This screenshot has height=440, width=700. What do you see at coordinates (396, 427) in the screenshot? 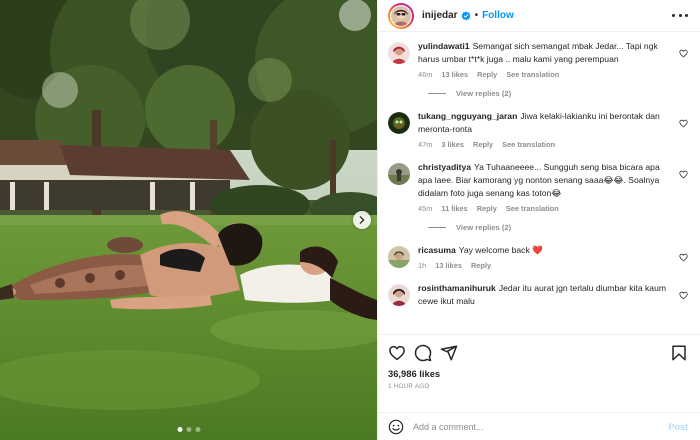
I see `emoji-icon` at bounding box center [396, 427].